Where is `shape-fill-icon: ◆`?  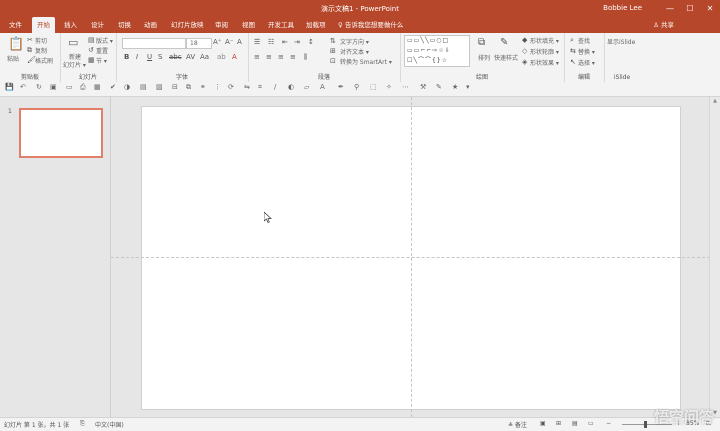
shape-fill-icon: ◆ is located at coordinates (524, 40).